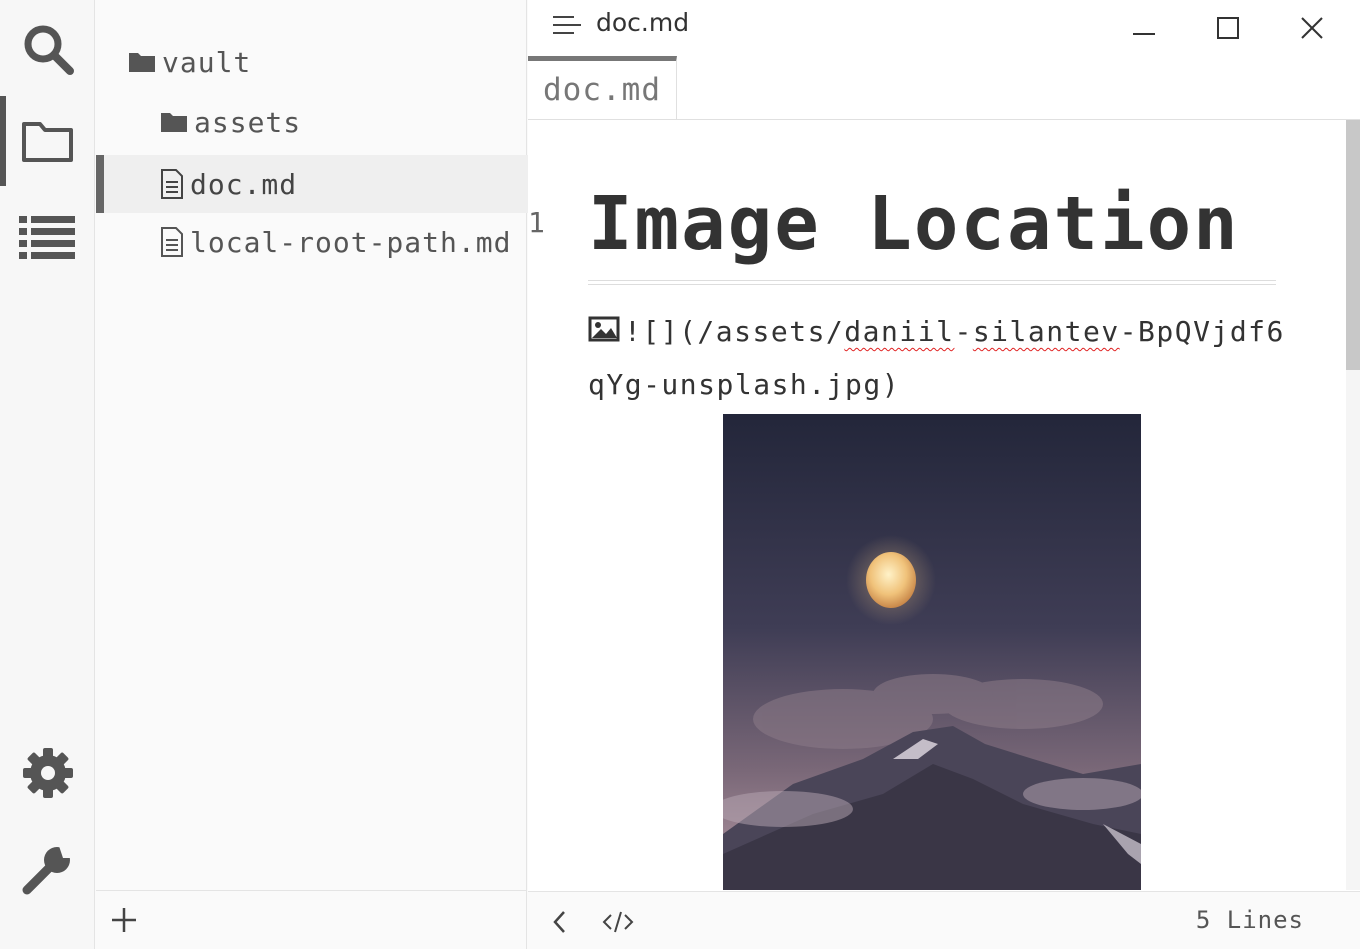 This screenshot has width=1360, height=949. I want to click on search-button, so click(47, 49).